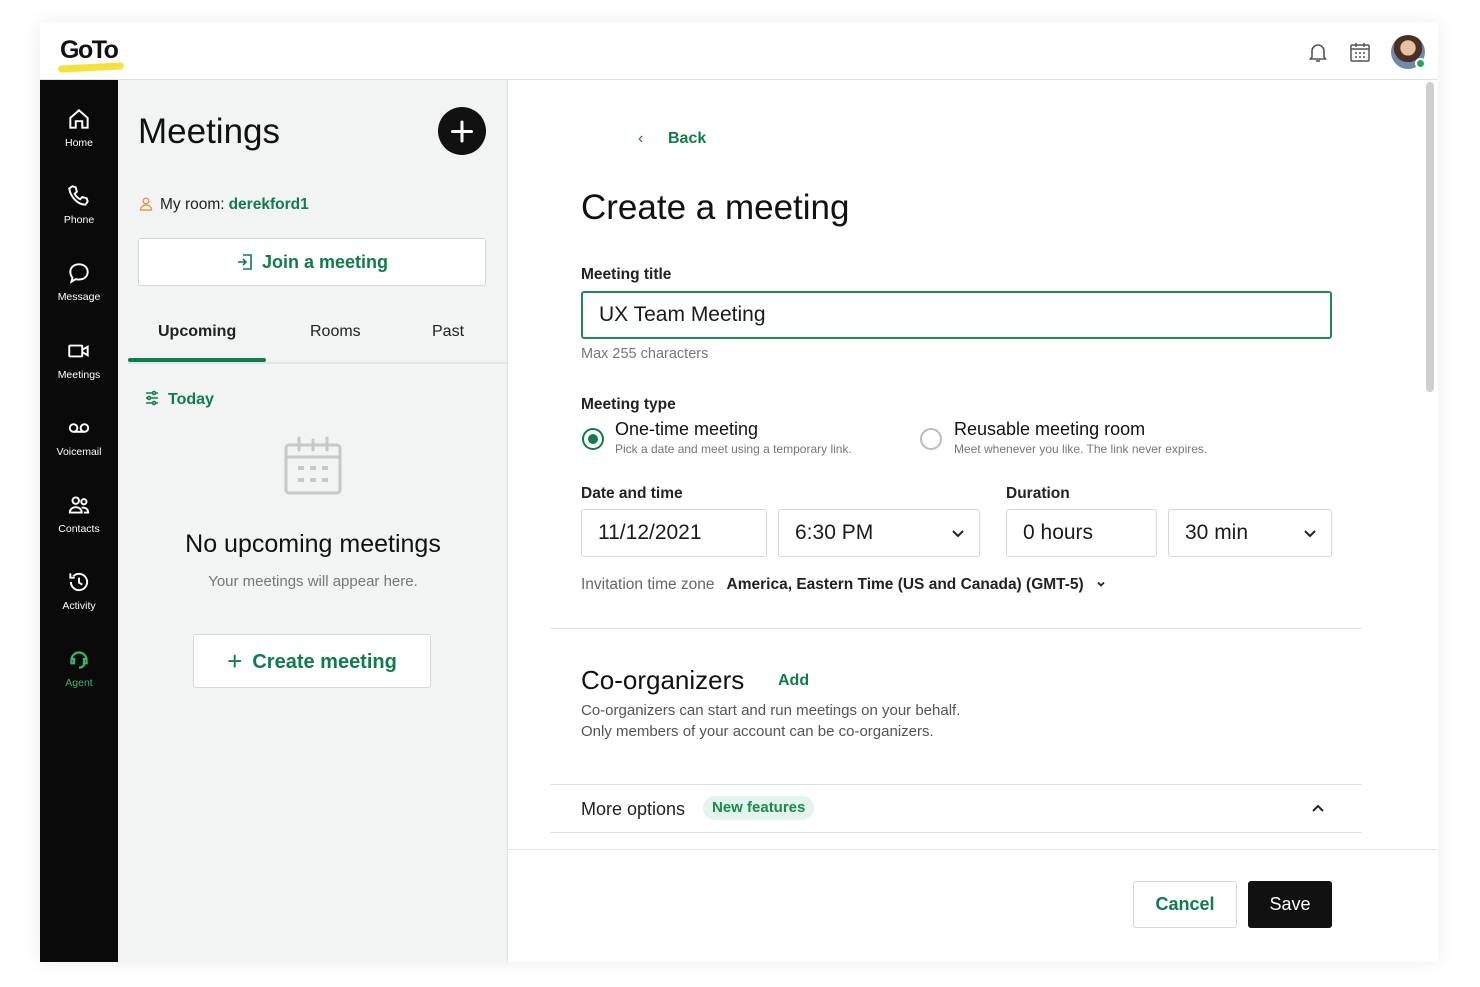 This screenshot has height=987, width=1480. Describe the element at coordinates (79, 213) in the screenshot. I see `rail-item-phone: Phone` at that location.